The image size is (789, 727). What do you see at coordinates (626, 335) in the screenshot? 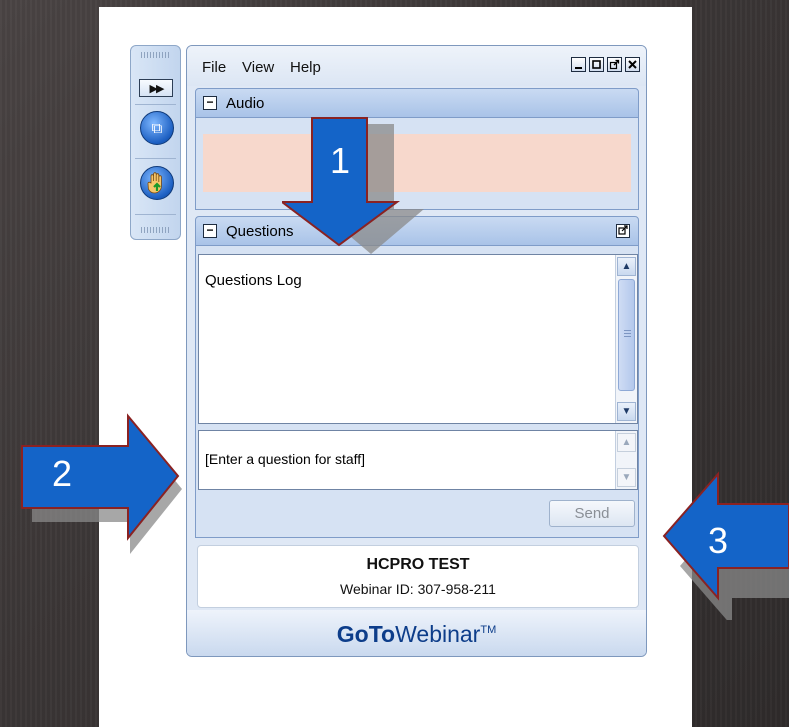
I see `scrollbar-thumb` at bounding box center [626, 335].